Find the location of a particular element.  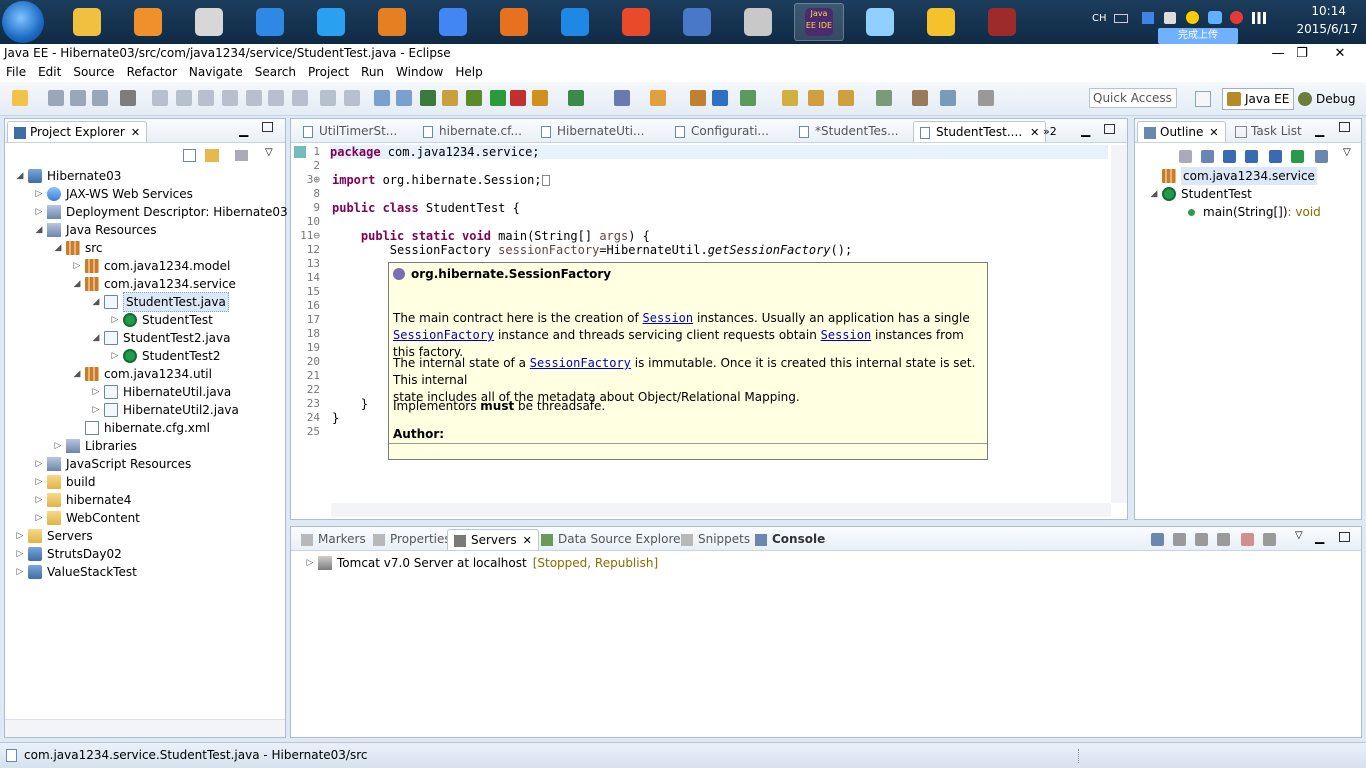

tree-item: ▷ com.java1234.model is located at coordinates (151, 266).